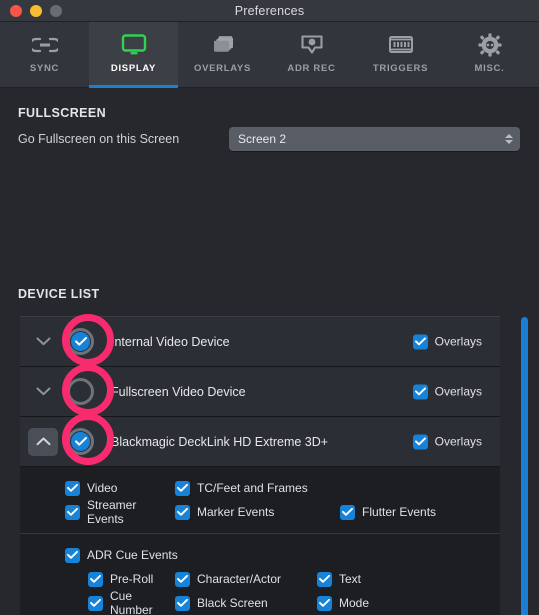 This screenshot has width=539, height=615. Describe the element at coordinates (222, 68) in the screenshot. I see `tab-overlays-label: OVERLAYS` at that location.